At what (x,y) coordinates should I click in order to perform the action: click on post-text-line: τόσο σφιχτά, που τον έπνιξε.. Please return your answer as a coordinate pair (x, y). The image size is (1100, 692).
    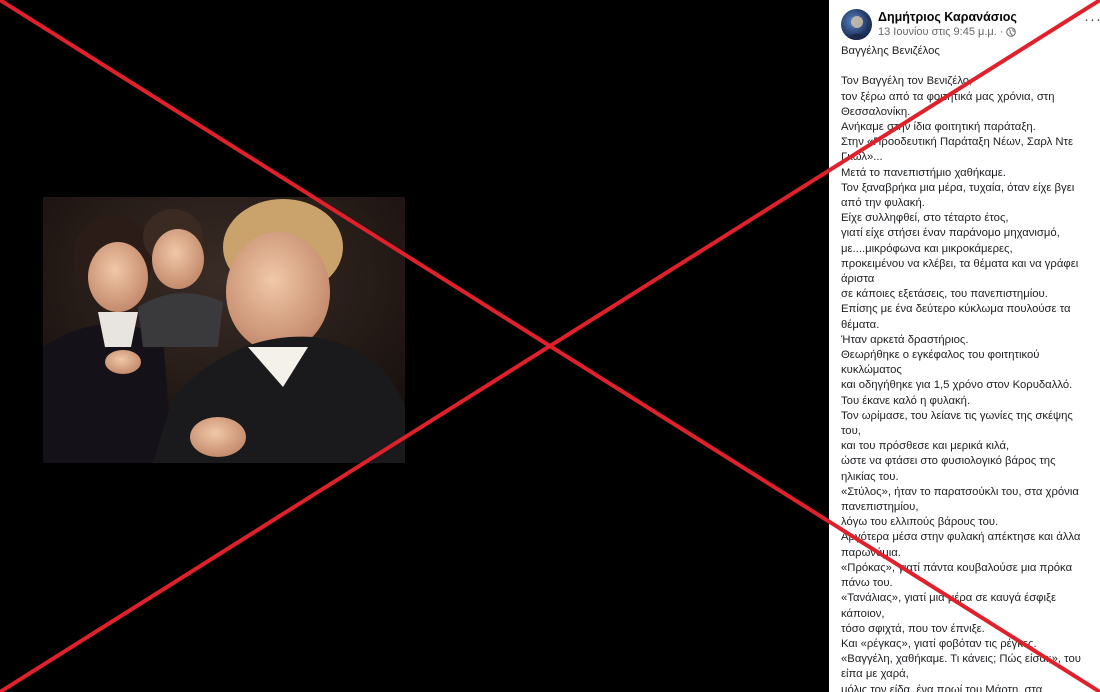
    Looking at the image, I should click on (913, 628).